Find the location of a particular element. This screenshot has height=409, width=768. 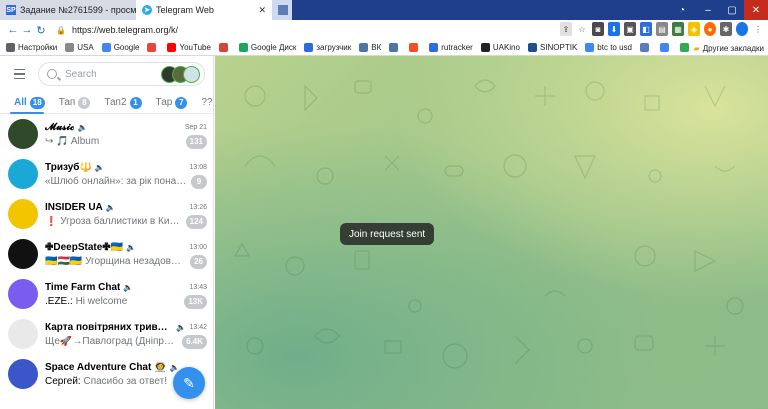

bookmark-item: btc to usd is located at coordinates (608, 47).